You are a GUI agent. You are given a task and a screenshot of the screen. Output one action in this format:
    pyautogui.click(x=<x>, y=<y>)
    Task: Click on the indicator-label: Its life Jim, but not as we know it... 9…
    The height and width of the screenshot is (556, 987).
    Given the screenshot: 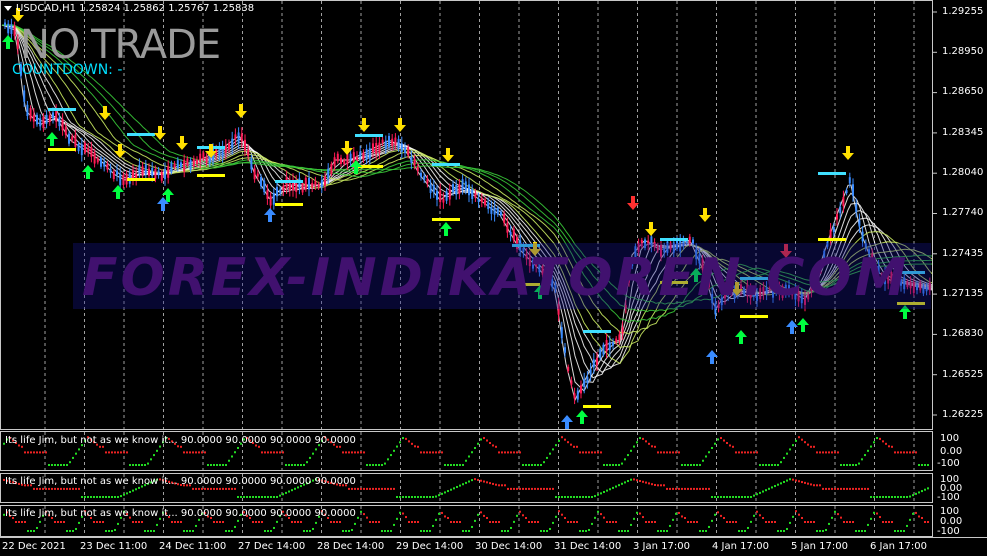 What is the action you would take?
    pyautogui.click(x=180, y=513)
    